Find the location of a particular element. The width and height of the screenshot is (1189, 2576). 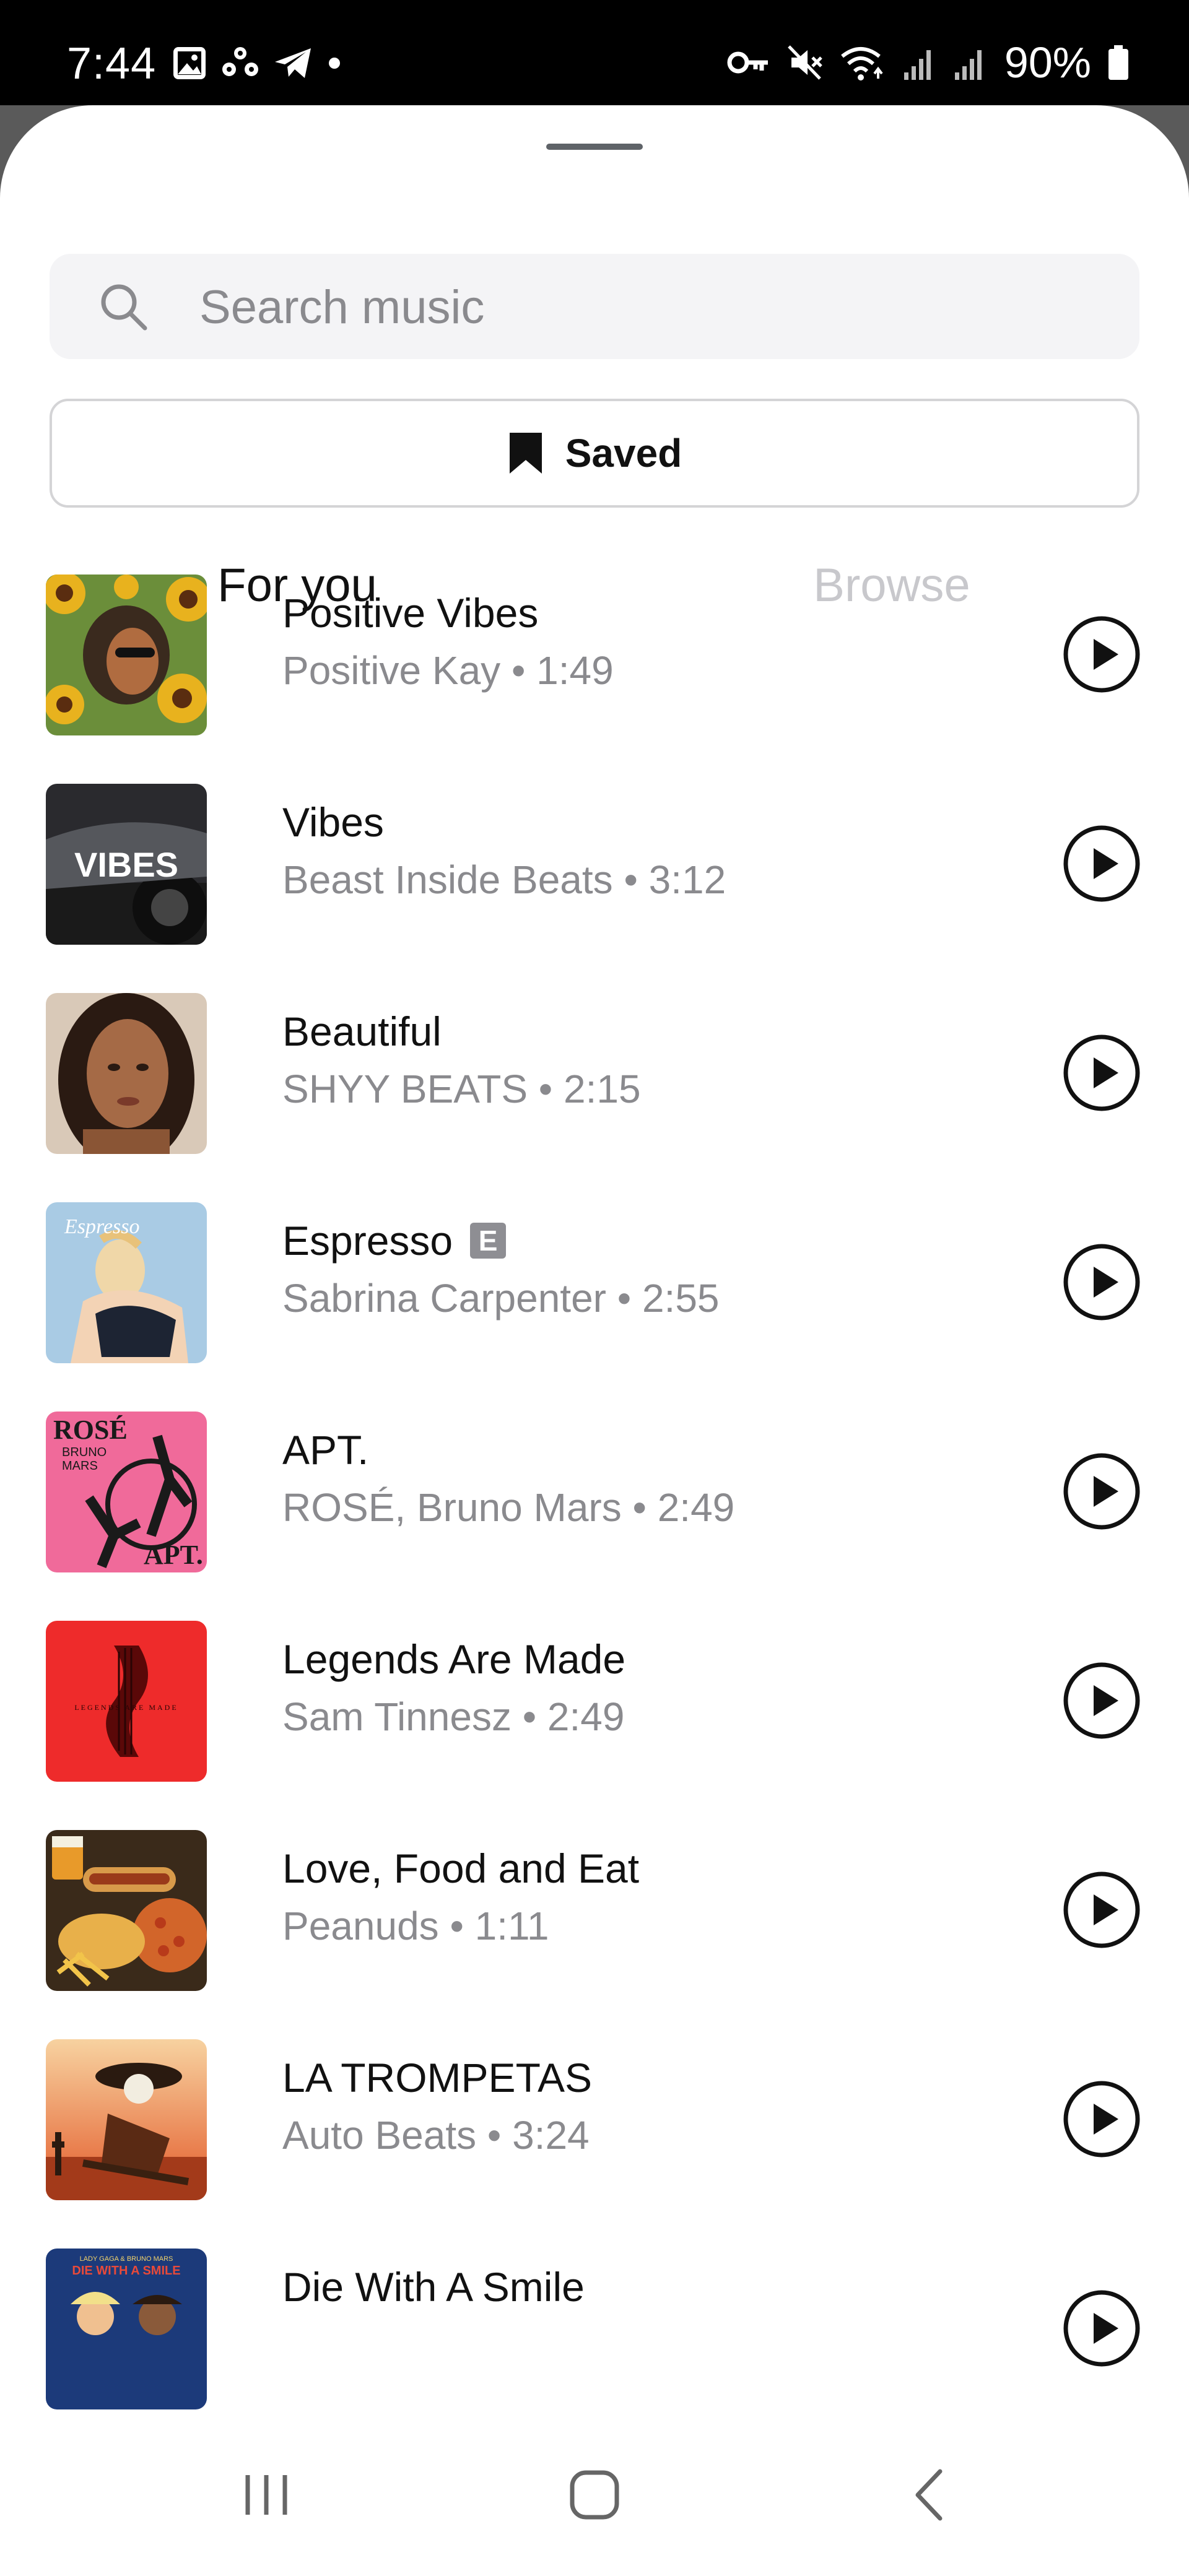

cover-text: LADY GAGA & BRUNO MARS is located at coordinates (127, 2259).